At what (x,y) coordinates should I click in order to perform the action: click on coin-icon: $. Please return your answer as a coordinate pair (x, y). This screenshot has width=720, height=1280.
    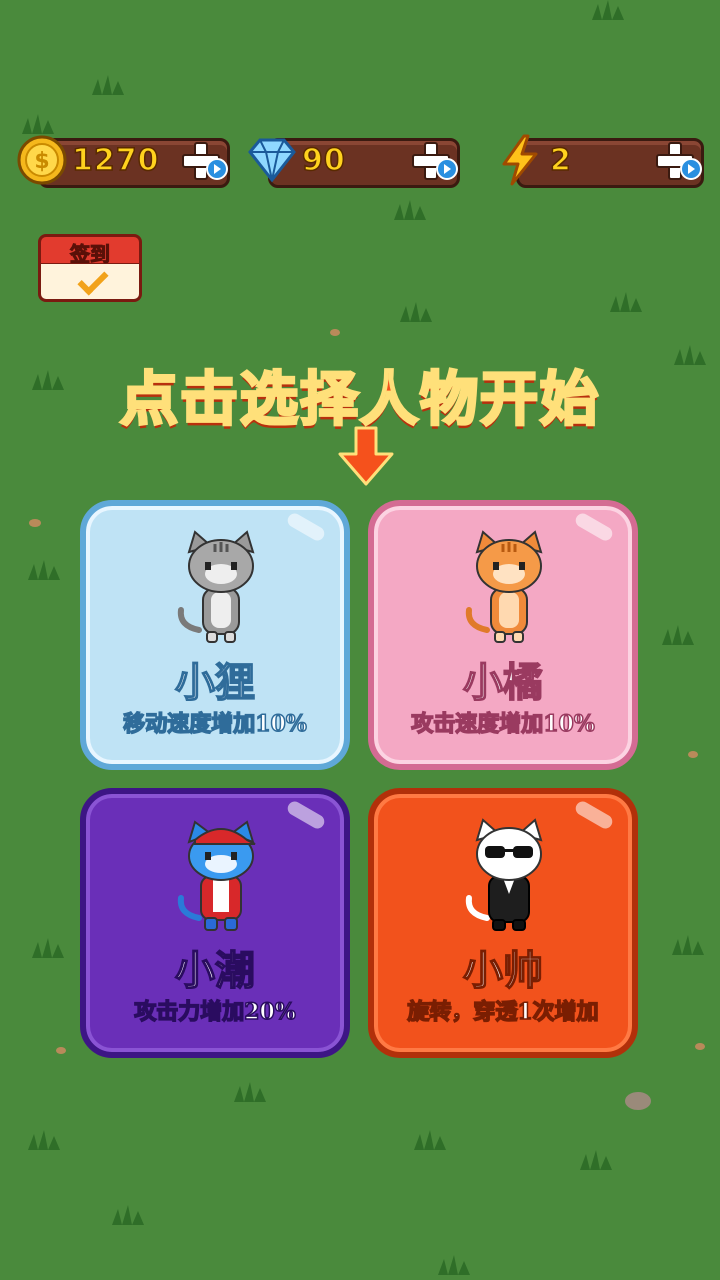
    Looking at the image, I should click on (42, 160).